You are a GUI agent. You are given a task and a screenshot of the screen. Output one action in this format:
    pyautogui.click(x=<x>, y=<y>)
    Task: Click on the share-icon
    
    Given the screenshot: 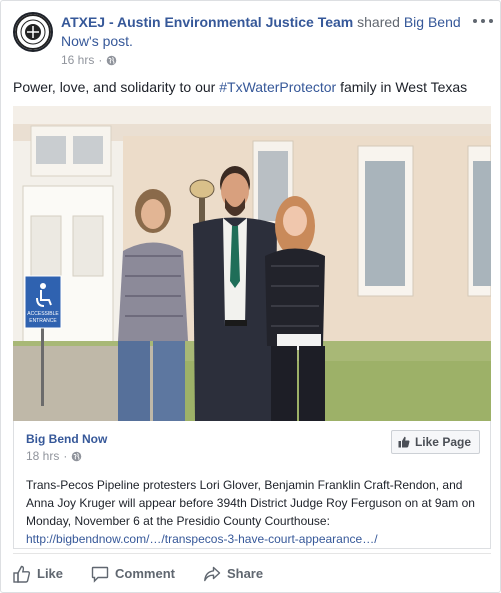 What is the action you would take?
    pyautogui.click(x=212, y=573)
    